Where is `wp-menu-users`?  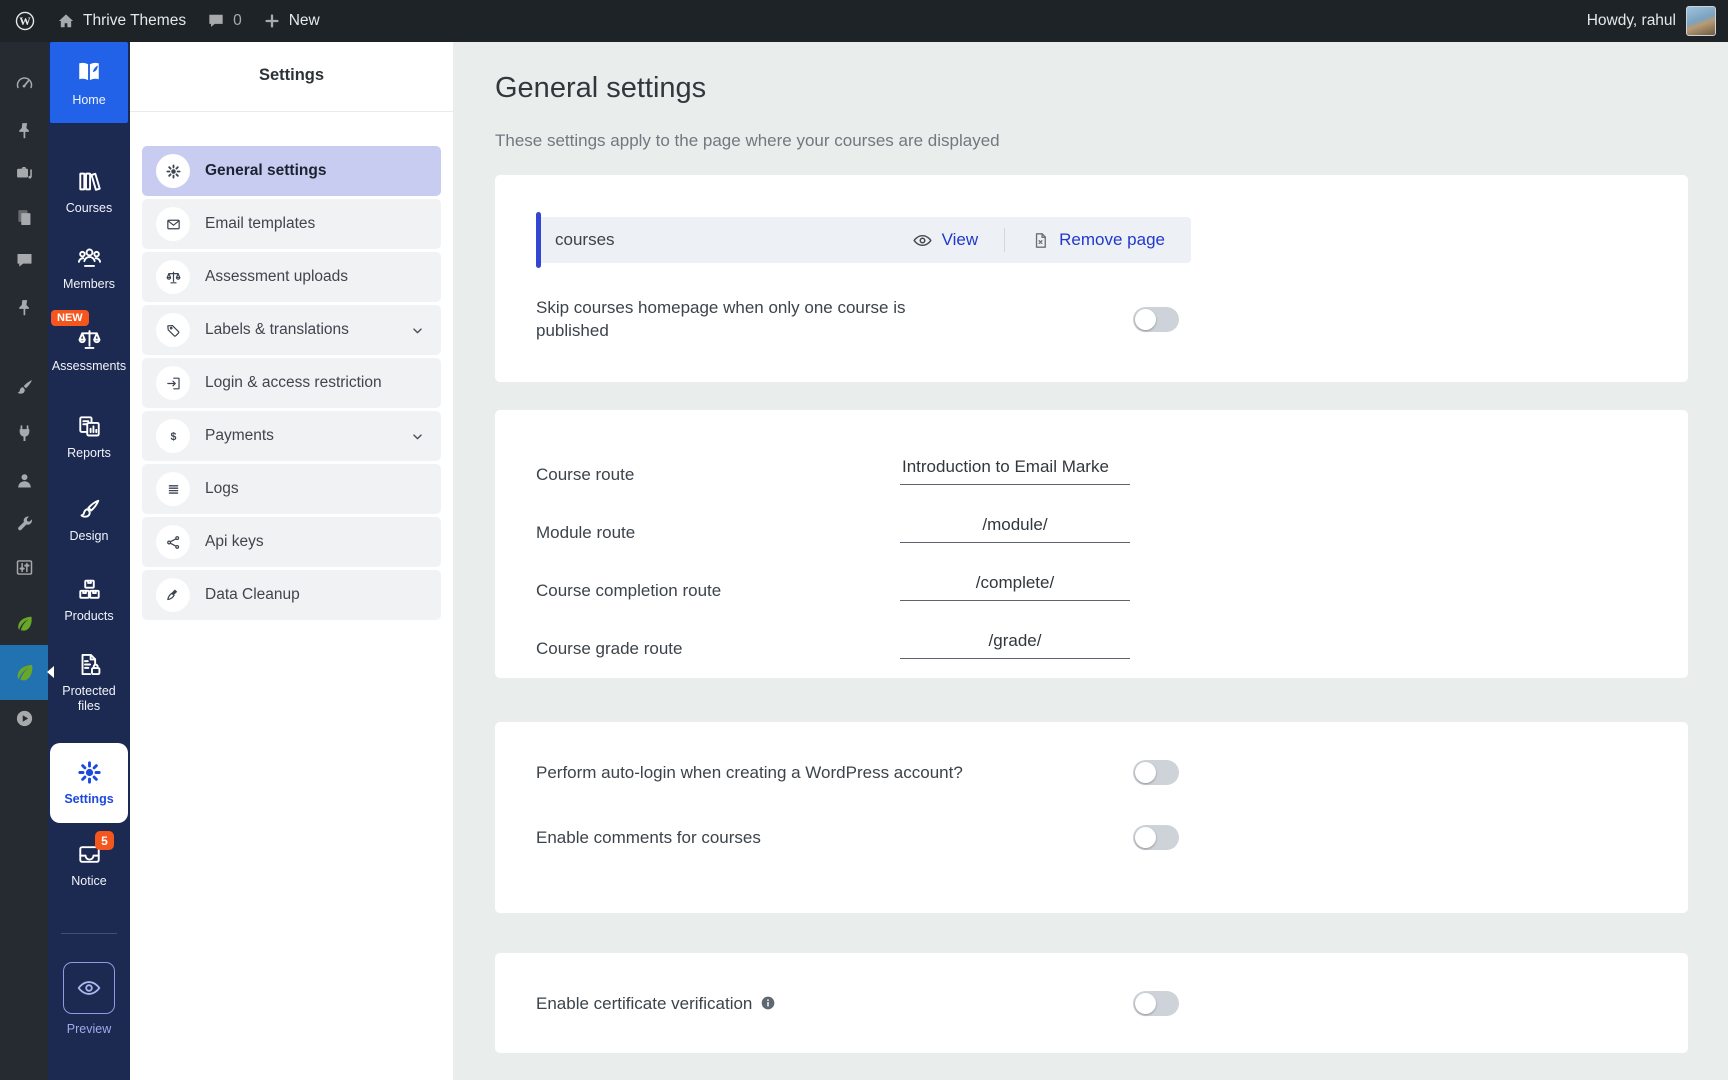 wp-menu-users is located at coordinates (24, 480).